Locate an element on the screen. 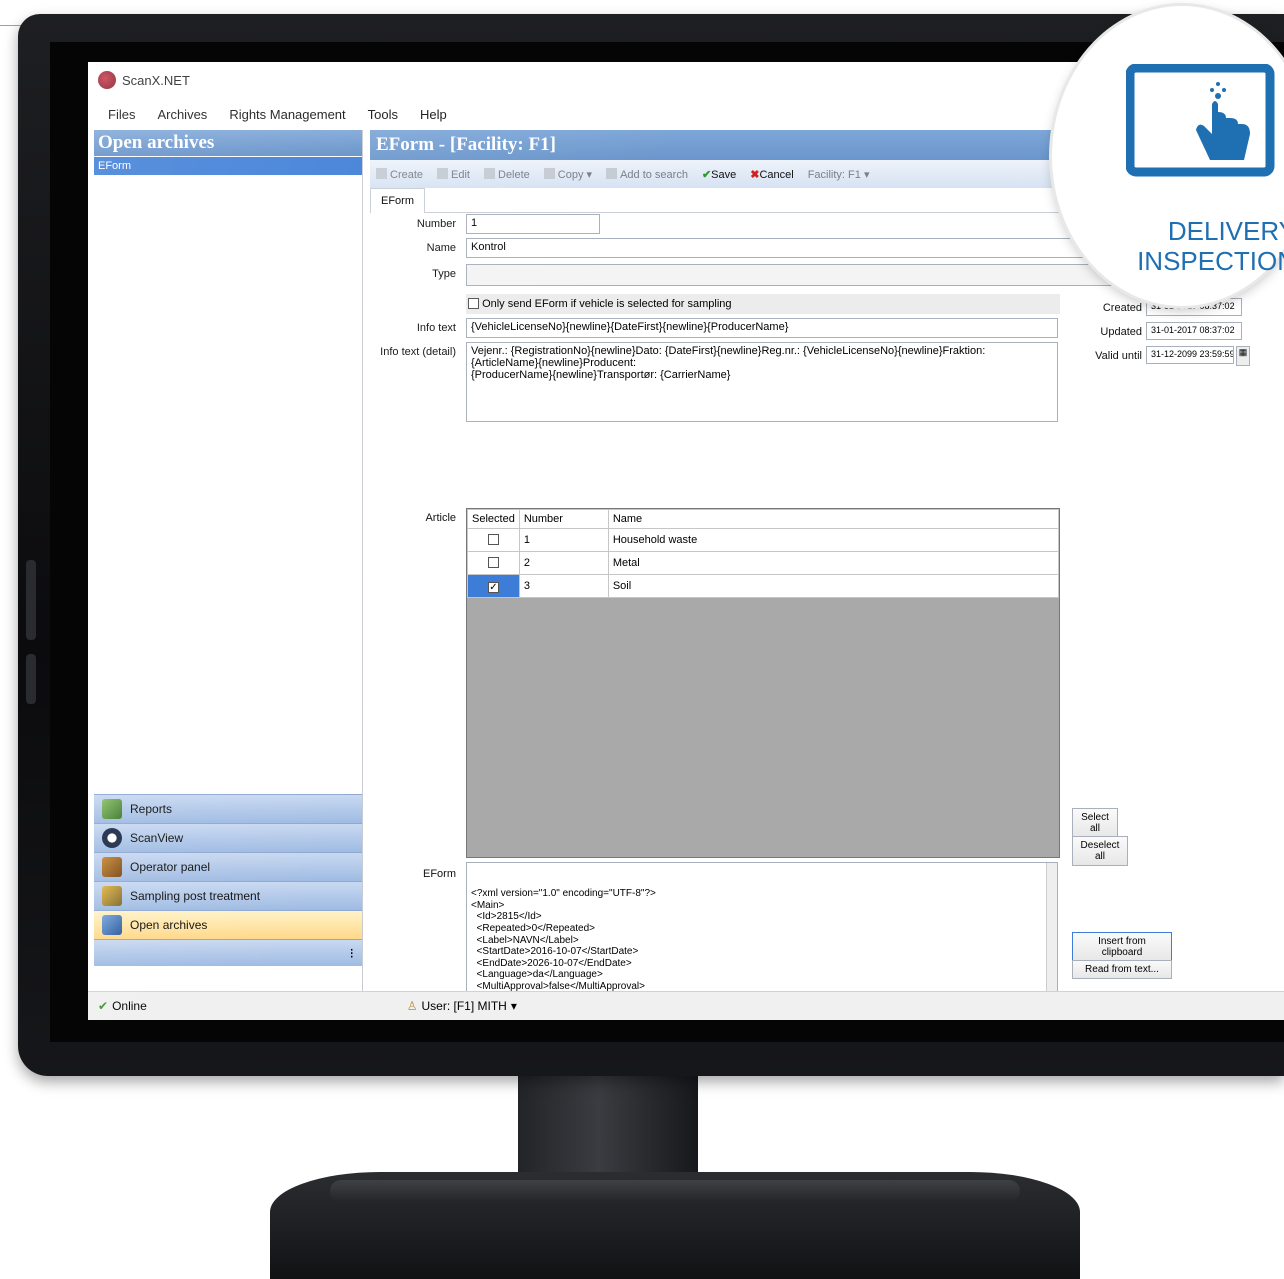  online-label: Online is located at coordinates (129, 1006).